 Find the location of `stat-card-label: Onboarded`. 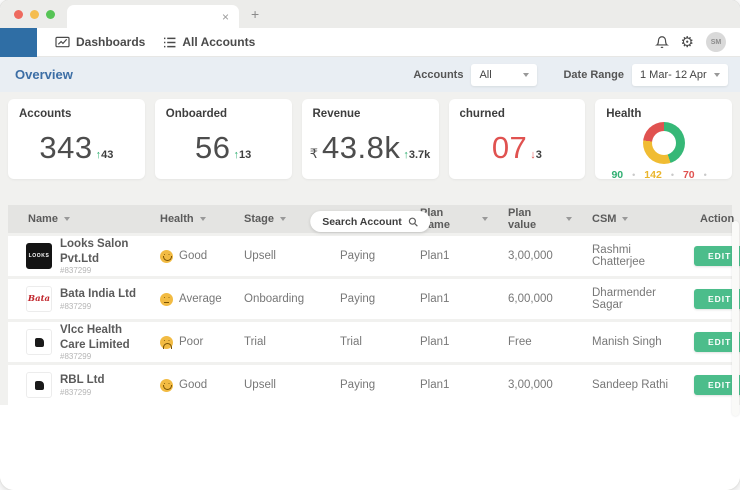

stat-card-label: Onboarded is located at coordinates (196, 114).